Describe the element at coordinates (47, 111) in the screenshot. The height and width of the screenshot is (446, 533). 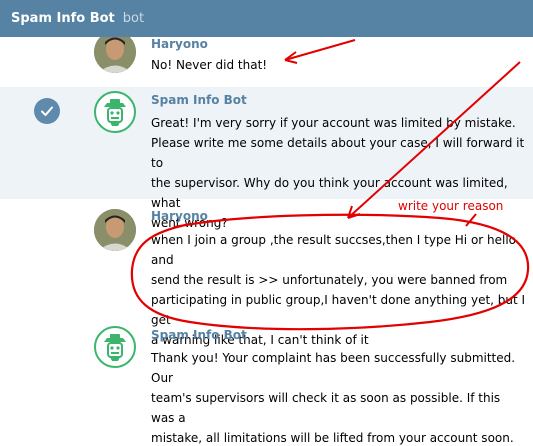
I see `selected-check-icon` at that location.